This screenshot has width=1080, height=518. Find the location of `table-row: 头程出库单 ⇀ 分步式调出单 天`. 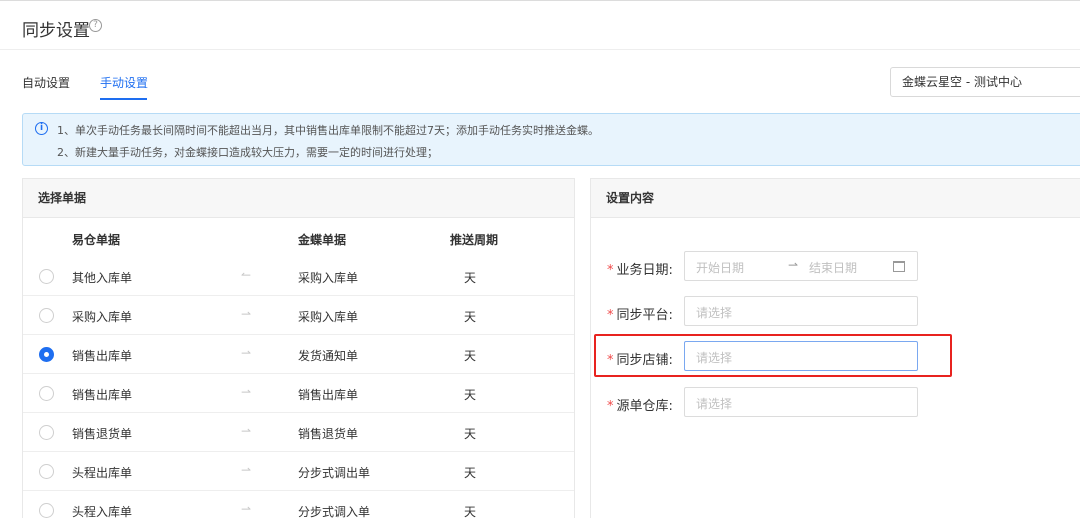

table-row: 头程出库单 ⇀ 分步式调出单 天 is located at coordinates (298, 471).